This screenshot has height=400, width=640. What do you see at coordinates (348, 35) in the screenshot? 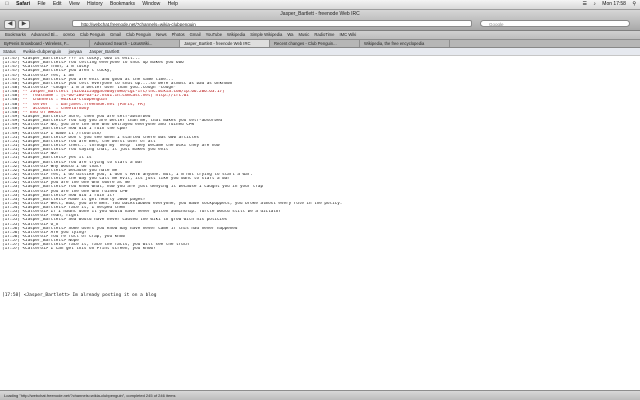
I see `bookmark-item: IMC Wiki` at bounding box center [348, 35].